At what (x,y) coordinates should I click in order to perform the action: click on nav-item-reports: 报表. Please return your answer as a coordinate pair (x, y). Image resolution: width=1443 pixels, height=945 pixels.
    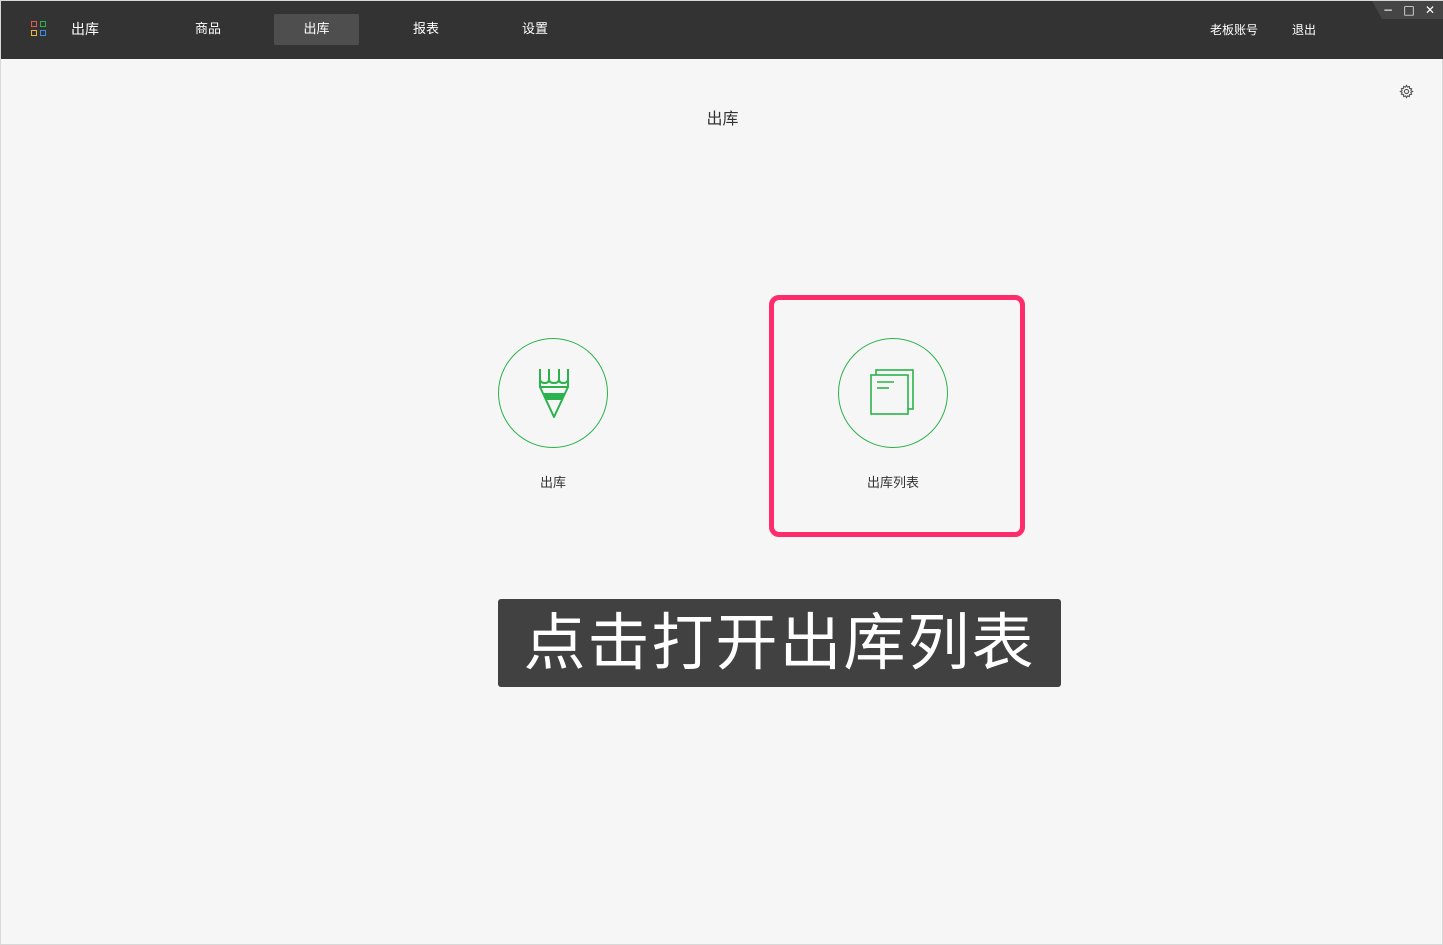
    Looking at the image, I should click on (426, 29).